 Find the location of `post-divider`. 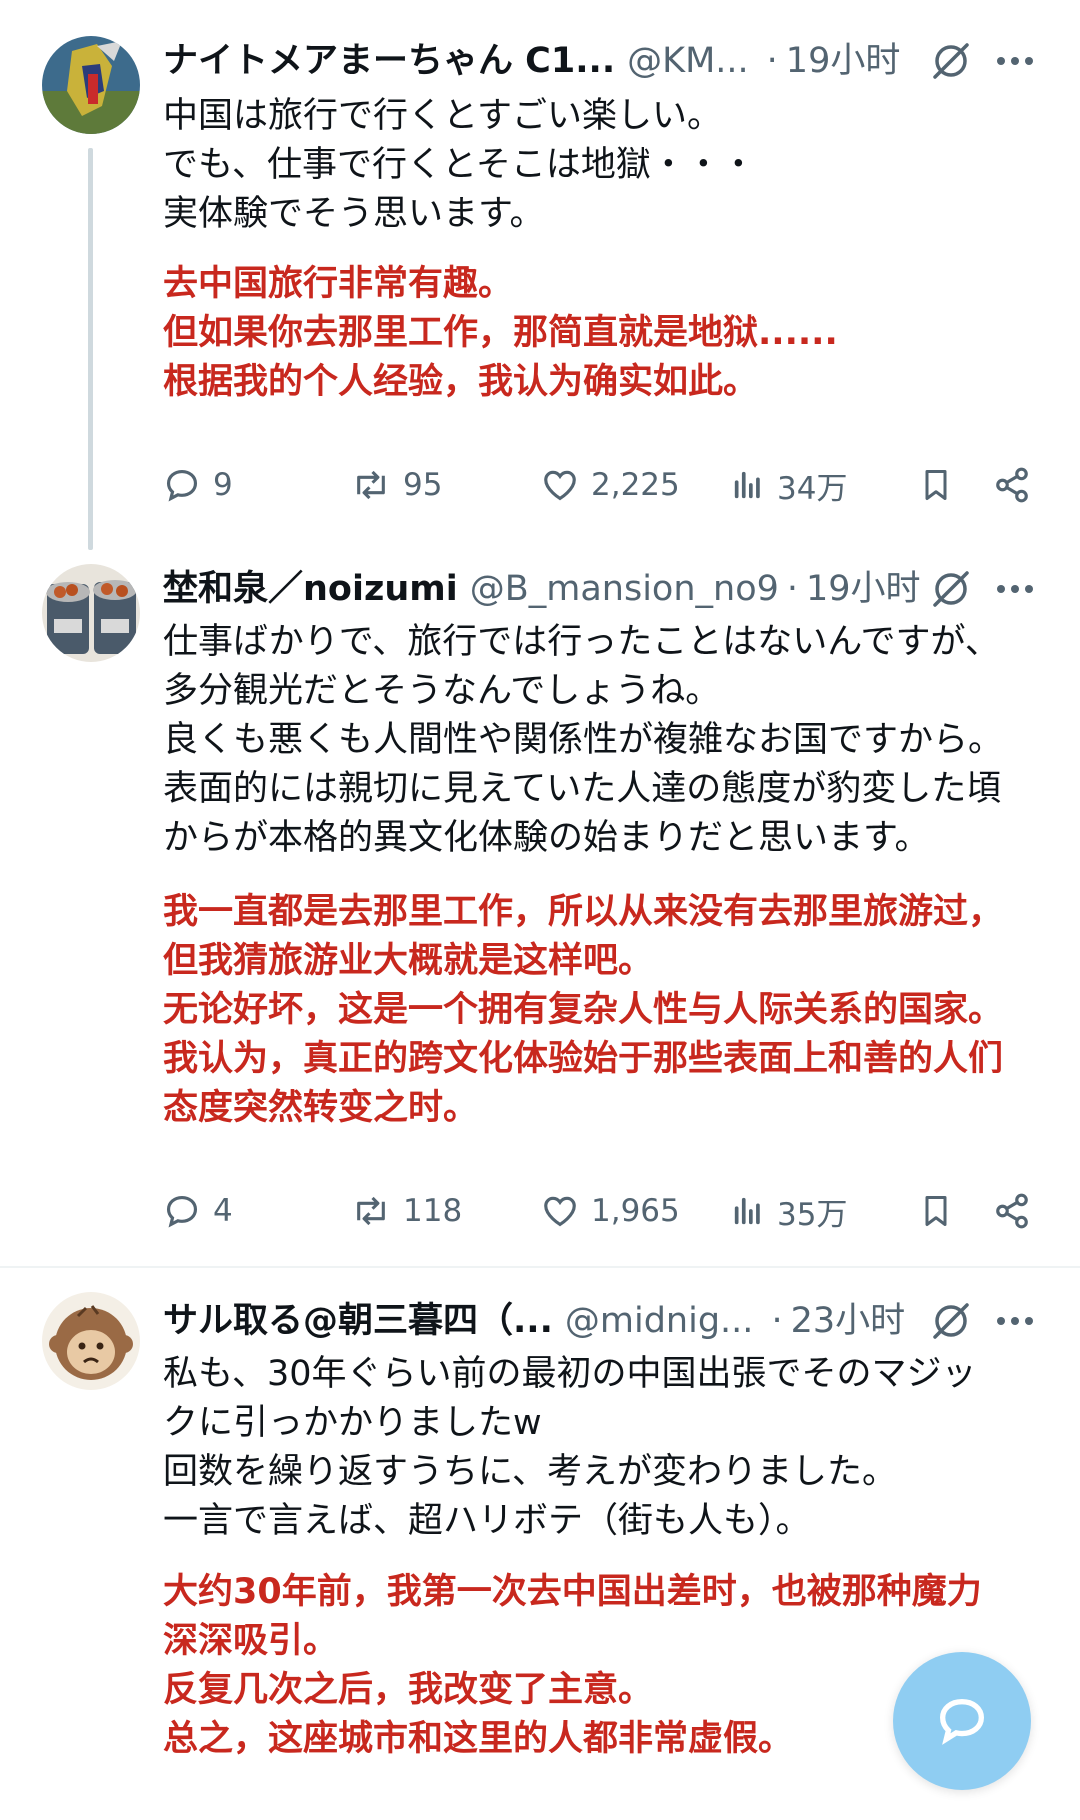

post-divider is located at coordinates (540, 1267).